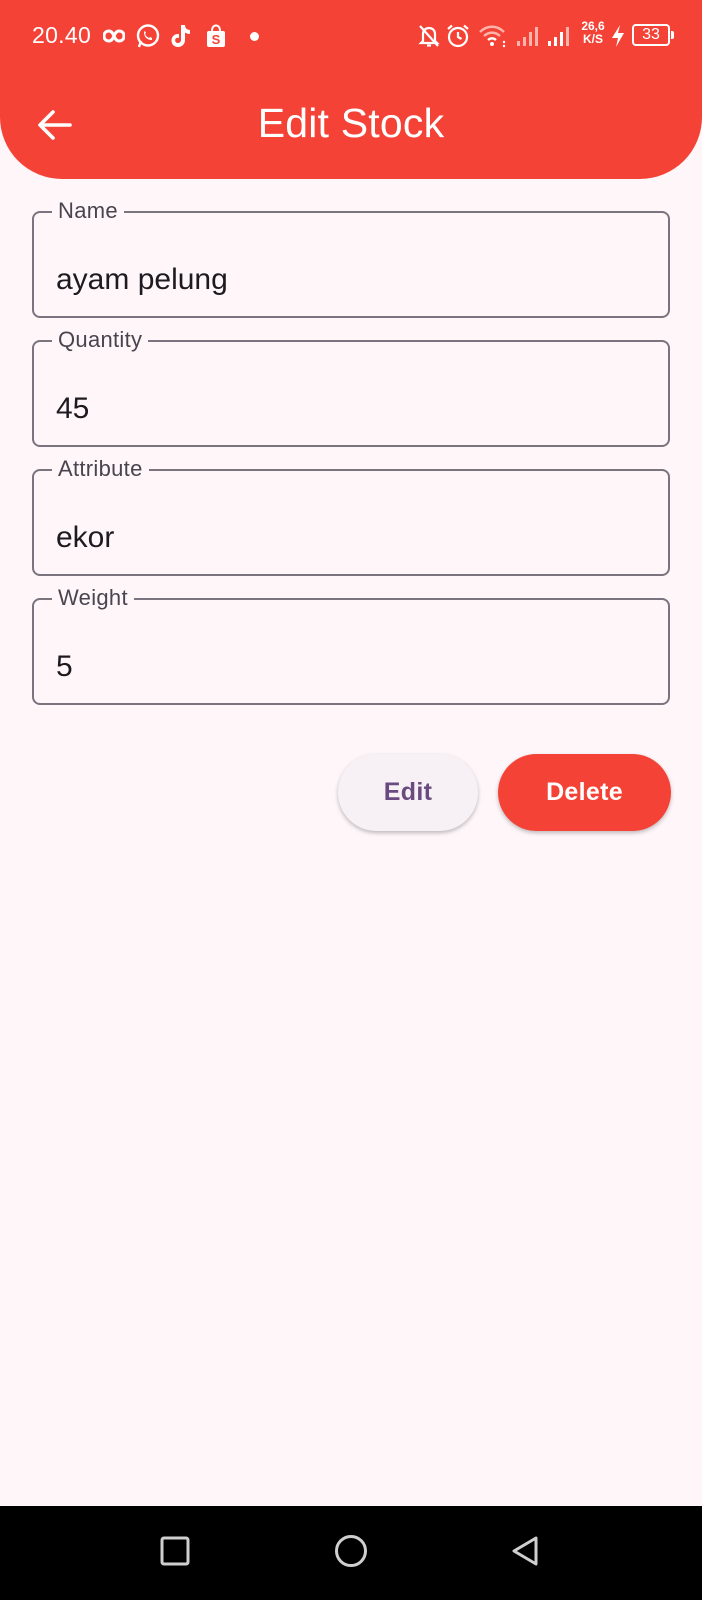 The image size is (702, 1600). I want to click on home-circle-icon, so click(351, 1553).